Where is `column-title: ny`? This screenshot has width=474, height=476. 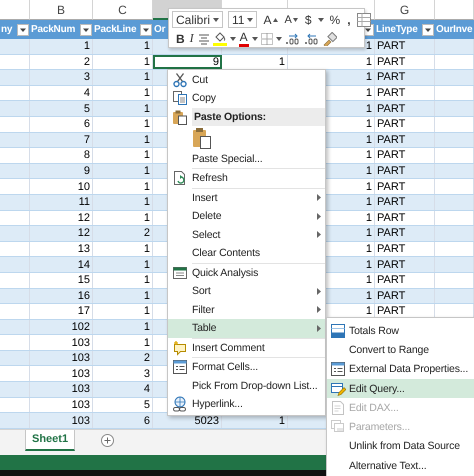 column-title: ny is located at coordinates (6, 29).